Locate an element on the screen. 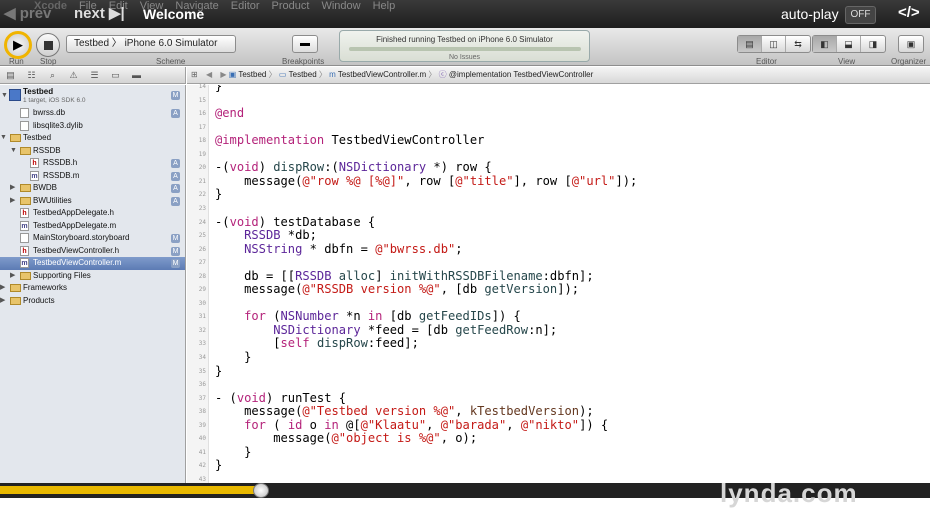 This screenshot has width=930, height=509. navigator-item-label: TestbedAppDelegate.m is located at coordinates (75, 225).